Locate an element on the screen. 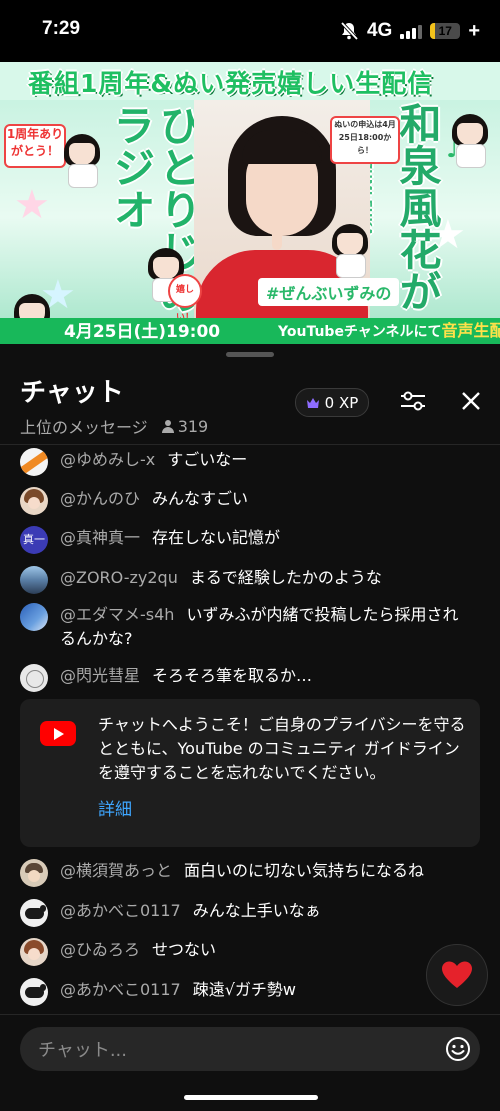 This screenshot has height=1111, width=500. schedule-date: 4月25日(土)19:00 is located at coordinates (142, 332).